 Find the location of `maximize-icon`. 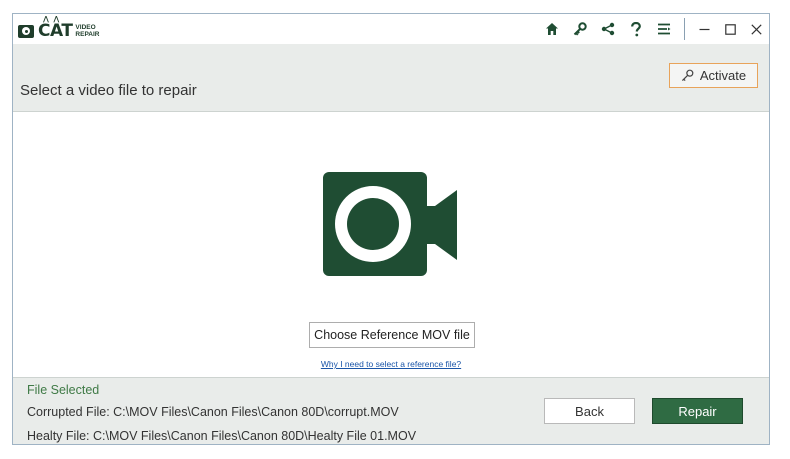

maximize-icon is located at coordinates (730, 29).